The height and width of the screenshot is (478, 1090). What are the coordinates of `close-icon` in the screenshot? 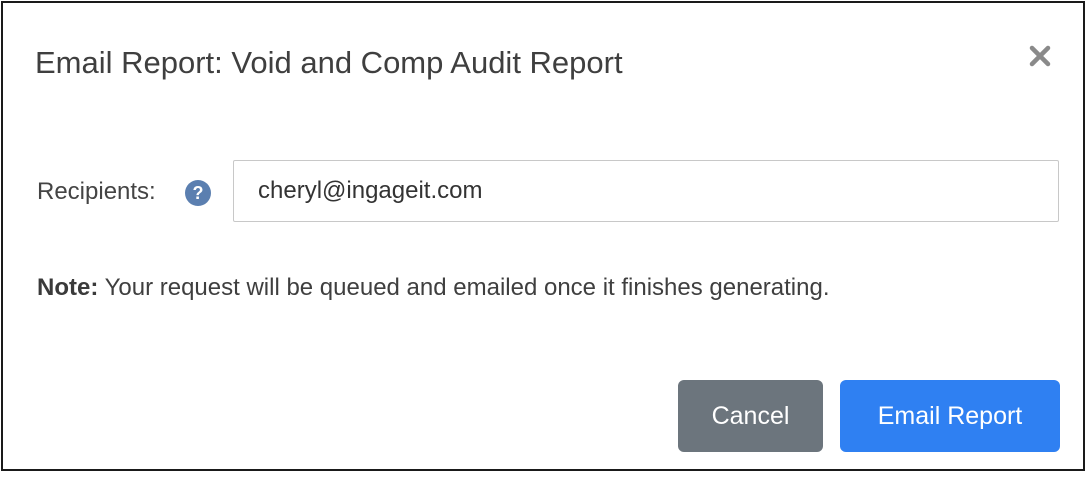 It's located at (1040, 56).